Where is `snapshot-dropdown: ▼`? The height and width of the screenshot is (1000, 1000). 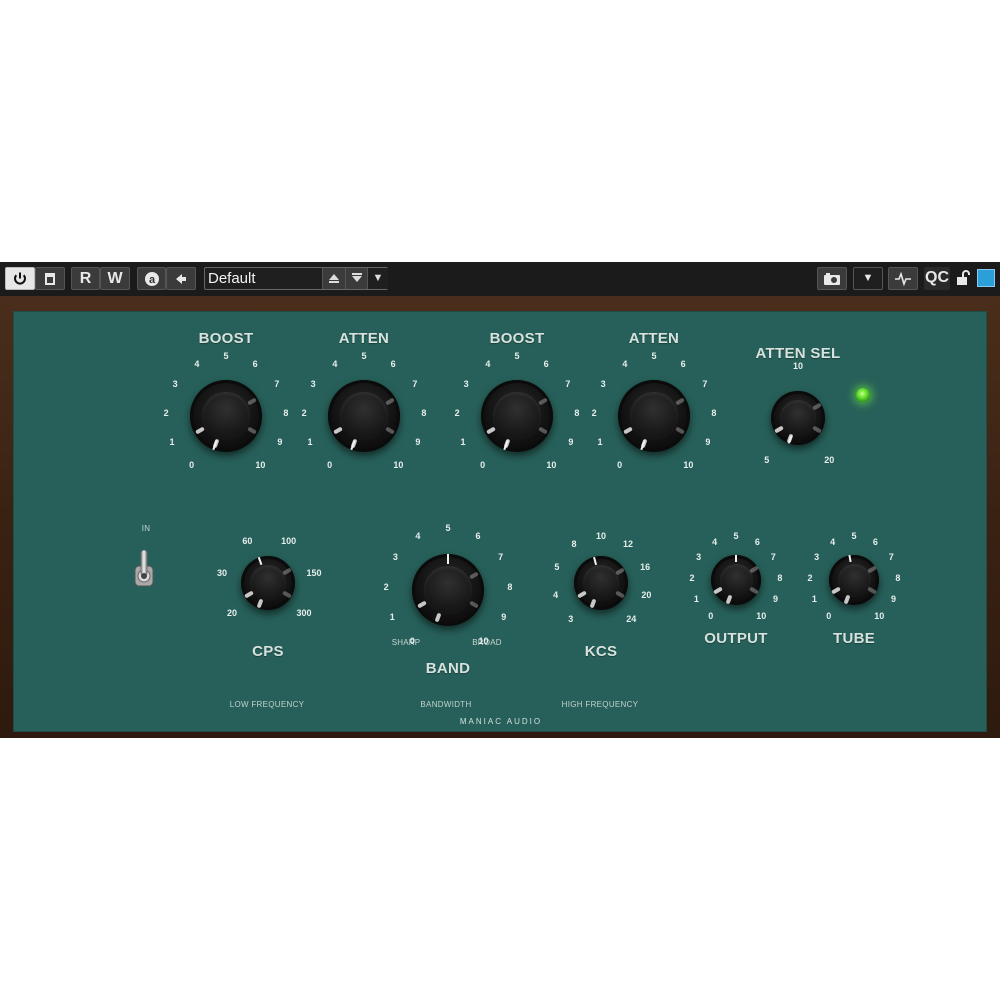 snapshot-dropdown: ▼ is located at coordinates (868, 278).